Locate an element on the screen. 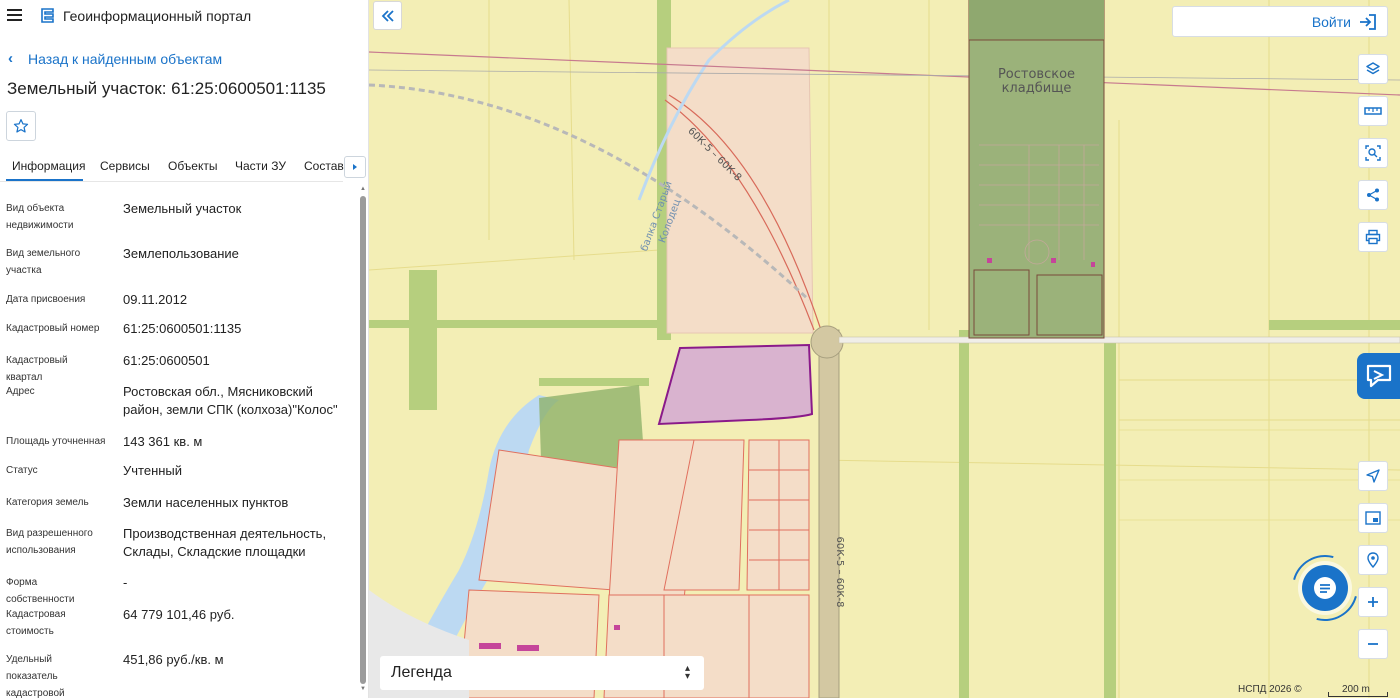 This screenshot has height=698, width=1400. login-icon is located at coordinates (1368, 21).